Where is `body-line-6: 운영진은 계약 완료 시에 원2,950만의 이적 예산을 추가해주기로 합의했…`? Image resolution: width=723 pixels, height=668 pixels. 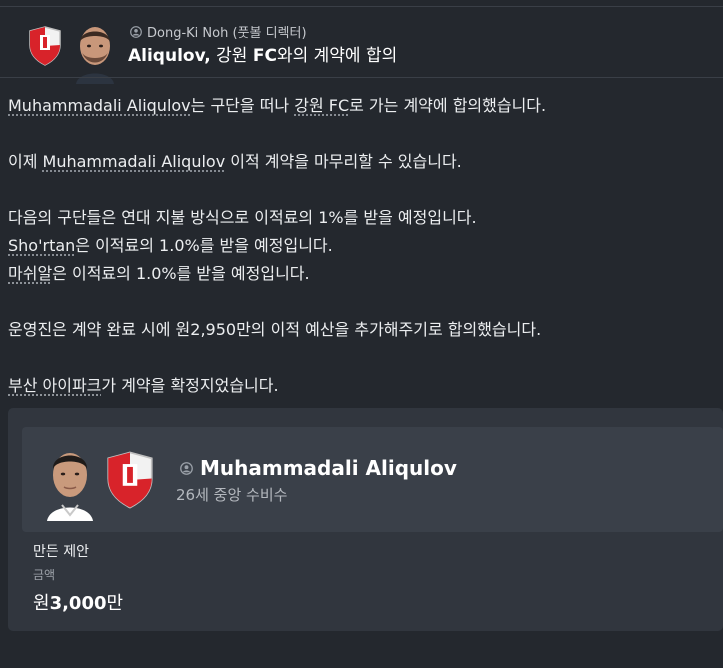
body-line-6: 운영진은 계약 완료 시에 원2,950만의 이적 예산을 추가해주기로 합의했… is located at coordinates (275, 329).